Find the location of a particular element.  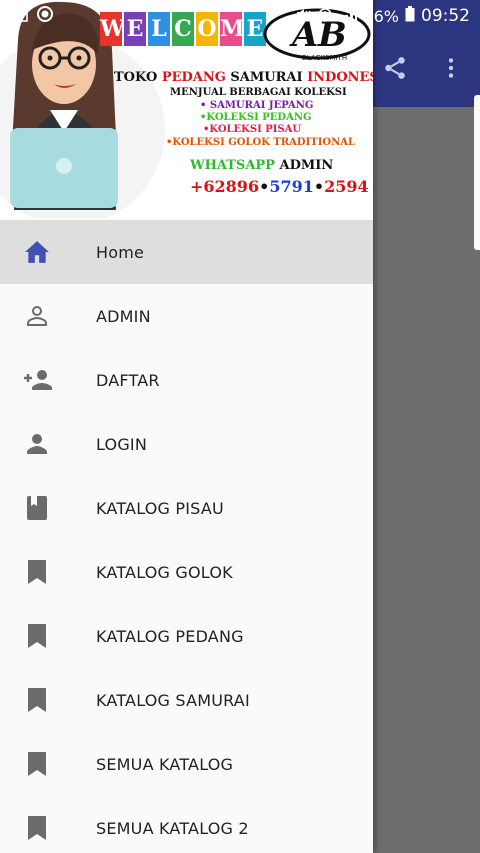

header-subtitle: MENJUAL BERBAGAI KOLEKSI is located at coordinates (258, 92).